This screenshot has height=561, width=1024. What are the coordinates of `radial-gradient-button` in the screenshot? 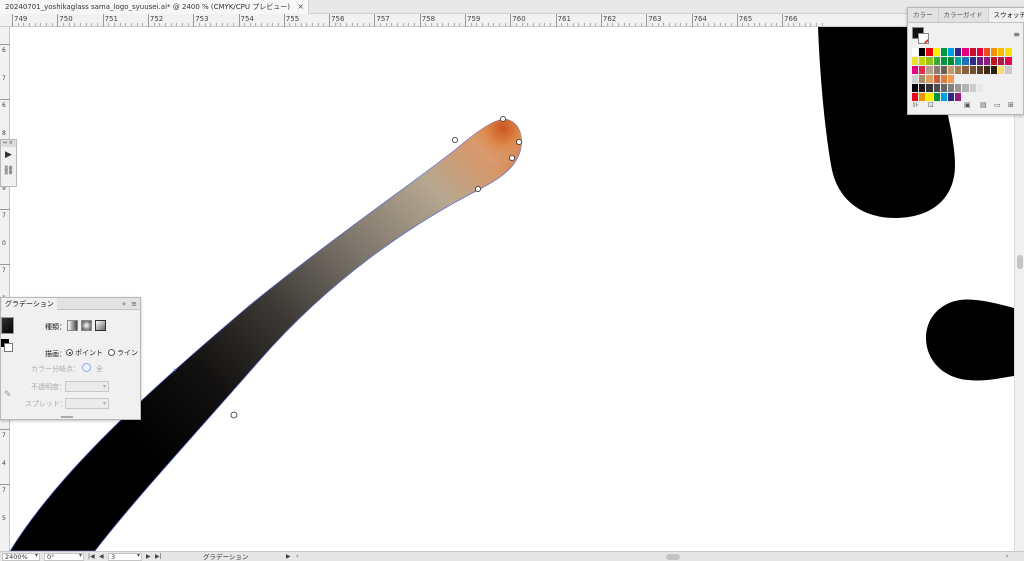 It's located at (86, 325).